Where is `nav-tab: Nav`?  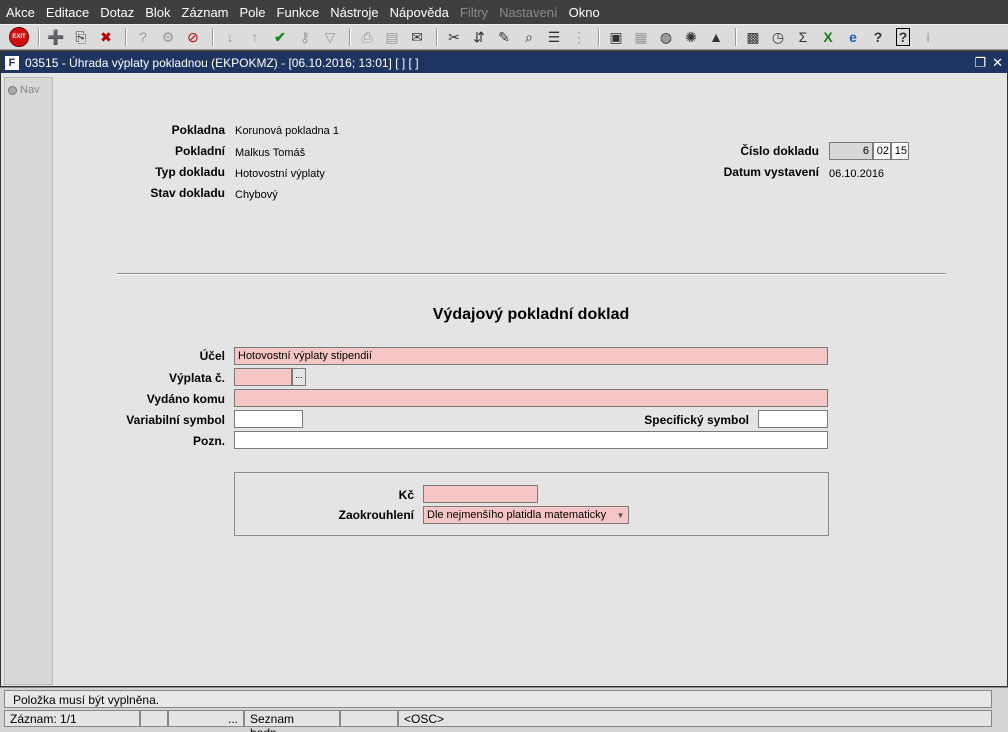
nav-tab: Nav is located at coordinates (28, 87).